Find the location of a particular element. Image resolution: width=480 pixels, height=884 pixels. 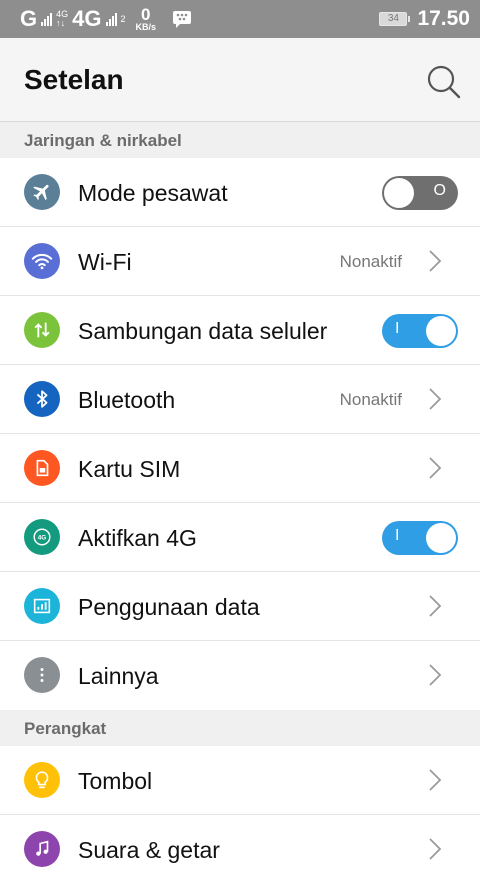

setting-data-usage: Penggunaan data is located at coordinates (240, 606).